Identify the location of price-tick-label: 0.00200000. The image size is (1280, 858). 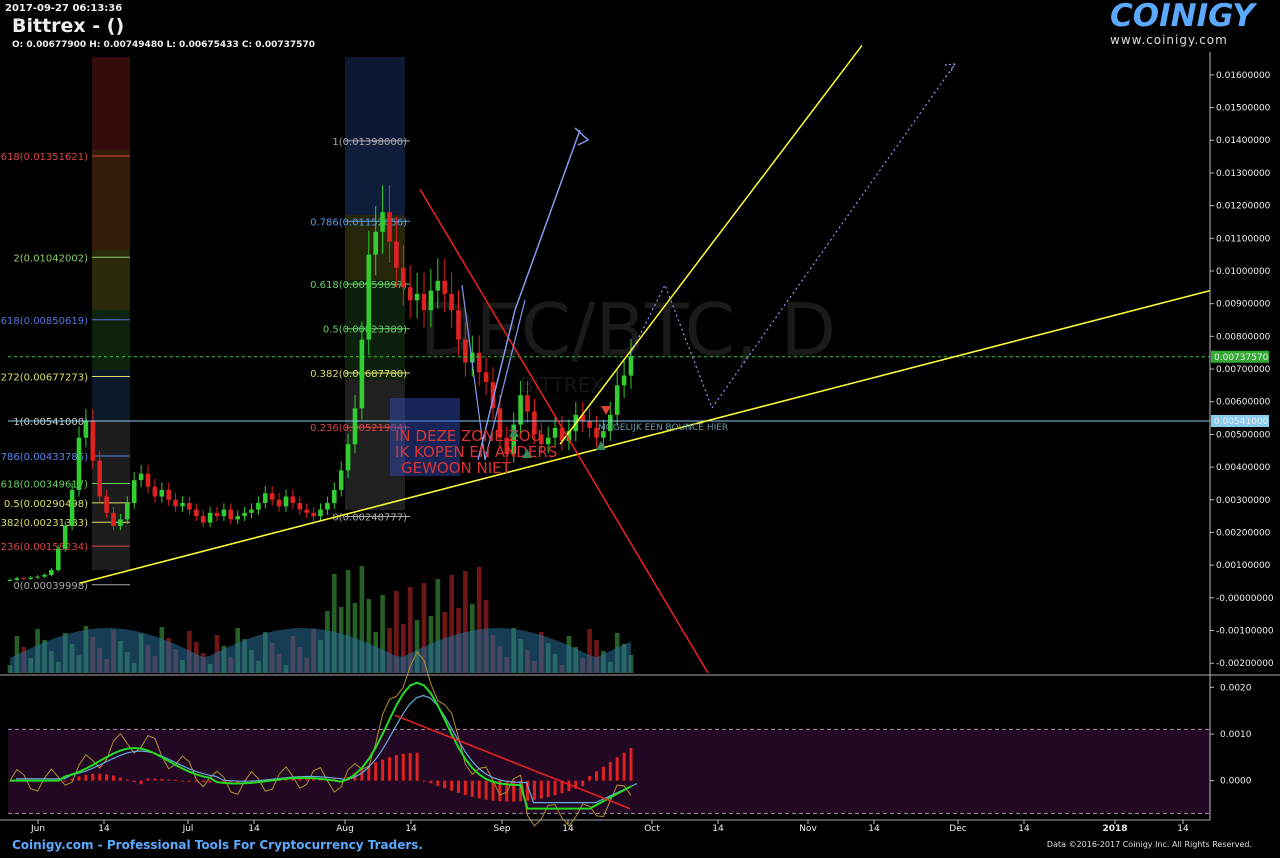
(1243, 533).